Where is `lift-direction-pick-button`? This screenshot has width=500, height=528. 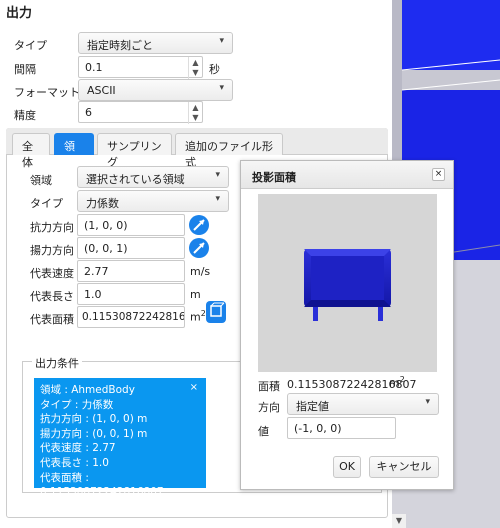 lift-direction-pick-button is located at coordinates (199, 248).